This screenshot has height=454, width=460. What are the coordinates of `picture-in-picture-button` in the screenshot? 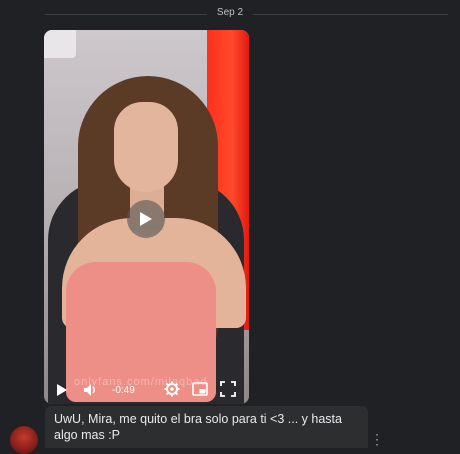 It's located at (200, 389).